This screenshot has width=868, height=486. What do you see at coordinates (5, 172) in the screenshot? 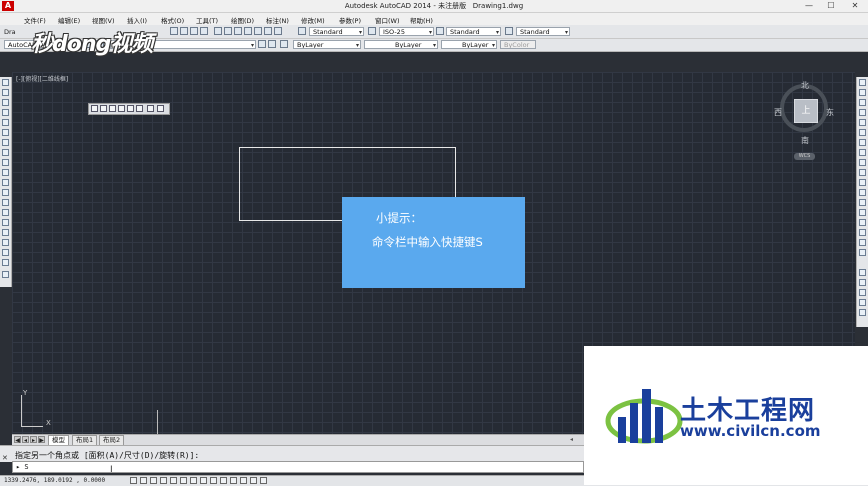
I see `ellipse-icon` at bounding box center [5, 172].